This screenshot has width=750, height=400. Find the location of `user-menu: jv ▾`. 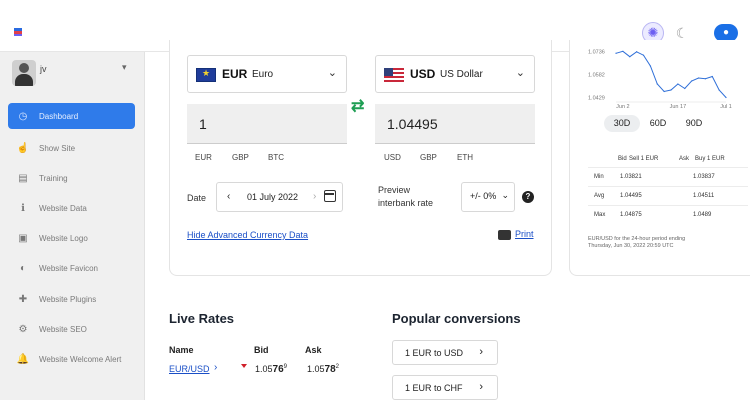

user-menu: jv ▾ is located at coordinates (72, 76).